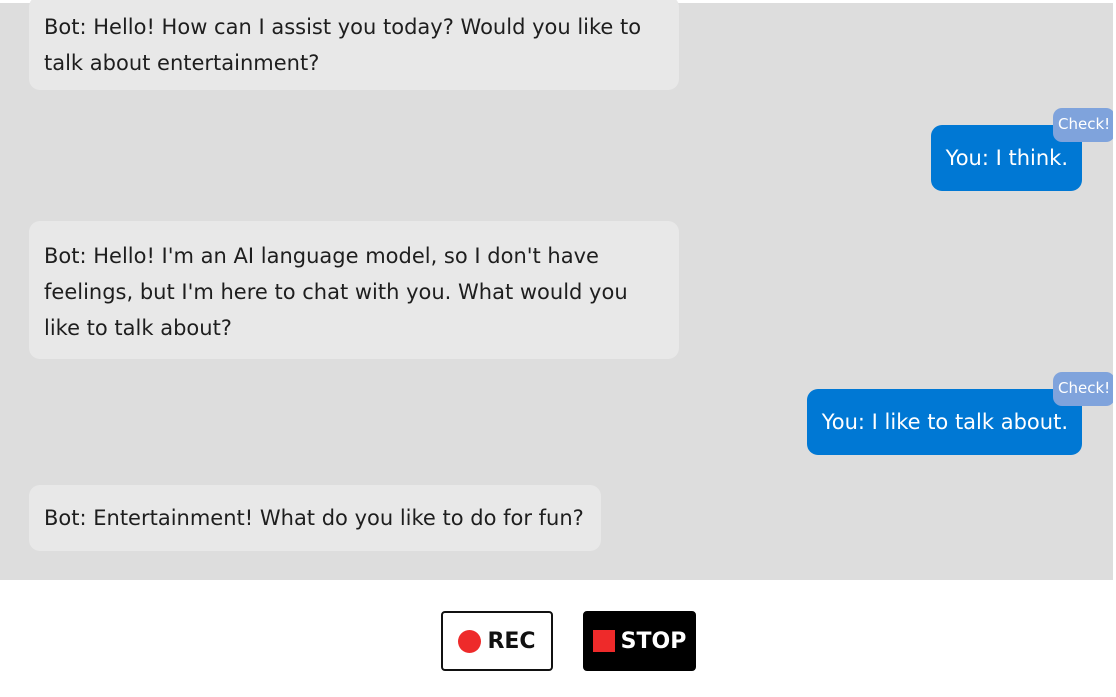 The image size is (1116, 697). I want to click on rec-label: REC, so click(511, 641).